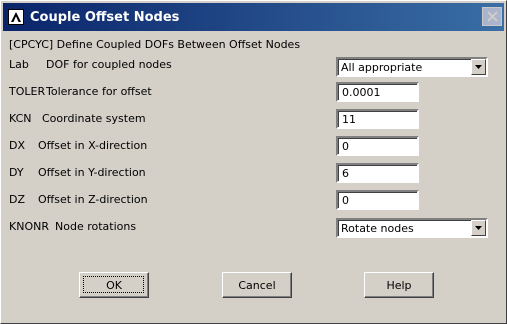 The image size is (507, 324). I want to click on close-icon, so click(492, 16).